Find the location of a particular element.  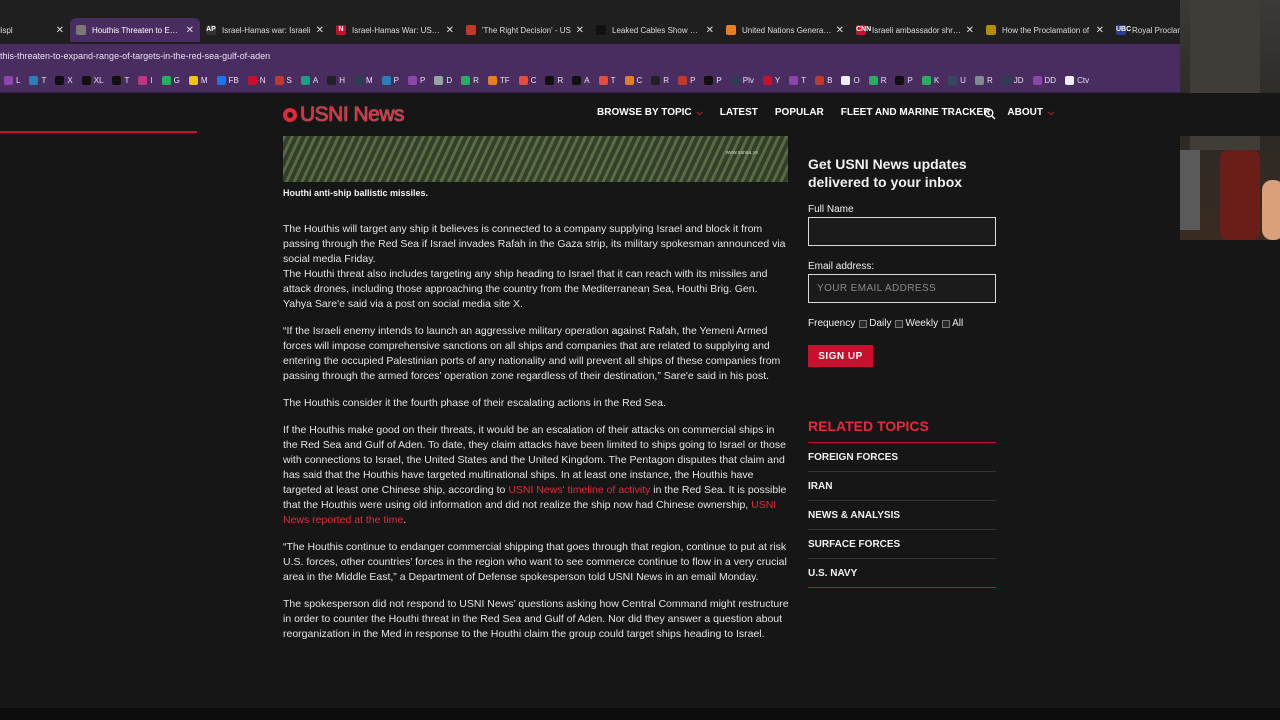

bookmark-item: Plv is located at coordinates (743, 80).